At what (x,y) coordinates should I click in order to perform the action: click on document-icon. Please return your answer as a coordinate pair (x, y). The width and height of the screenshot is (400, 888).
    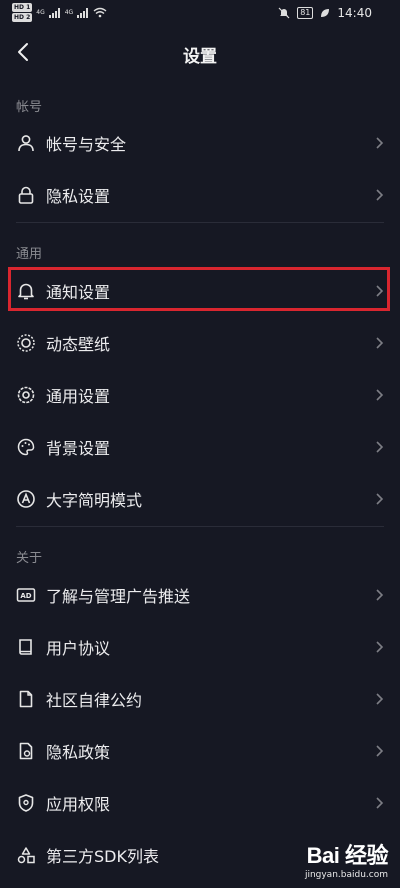
    Looking at the image, I should click on (26, 699).